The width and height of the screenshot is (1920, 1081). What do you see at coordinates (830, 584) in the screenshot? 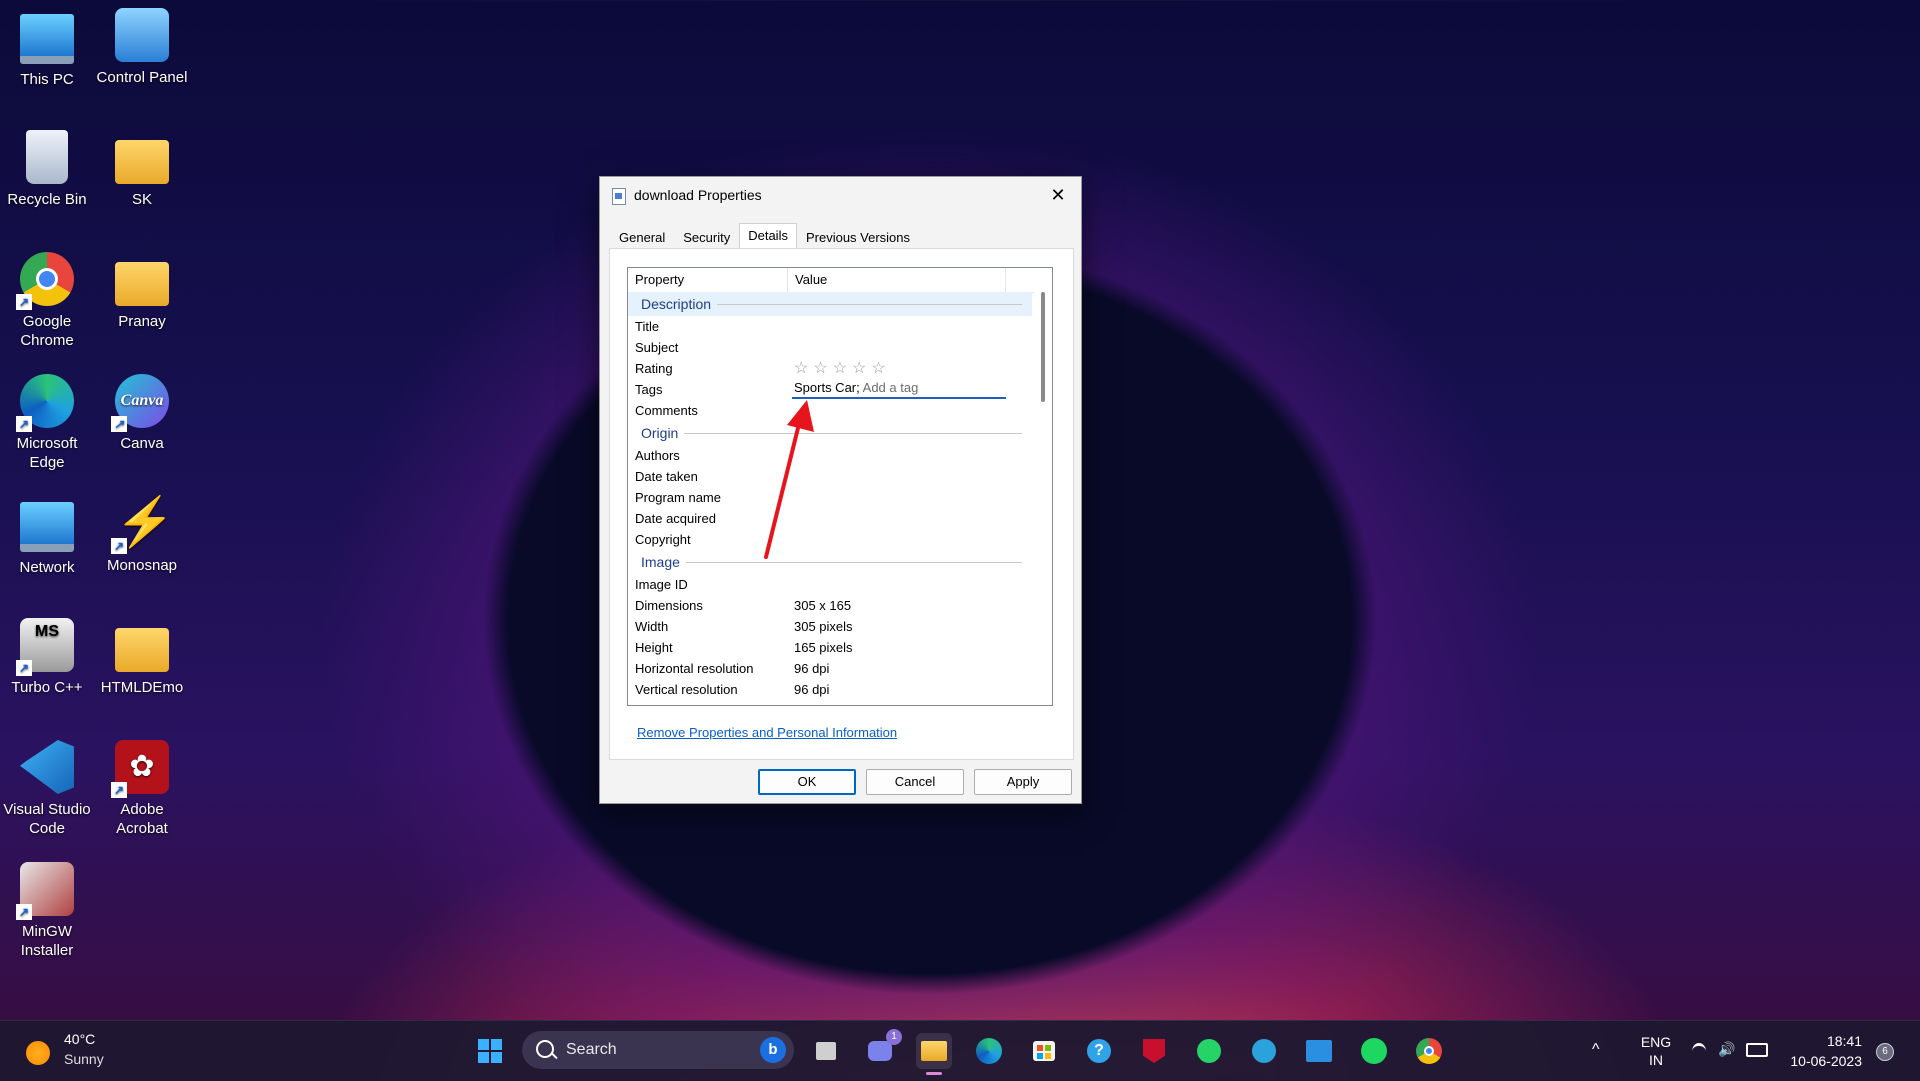
I see `property-row-image-id: Image ID` at bounding box center [830, 584].